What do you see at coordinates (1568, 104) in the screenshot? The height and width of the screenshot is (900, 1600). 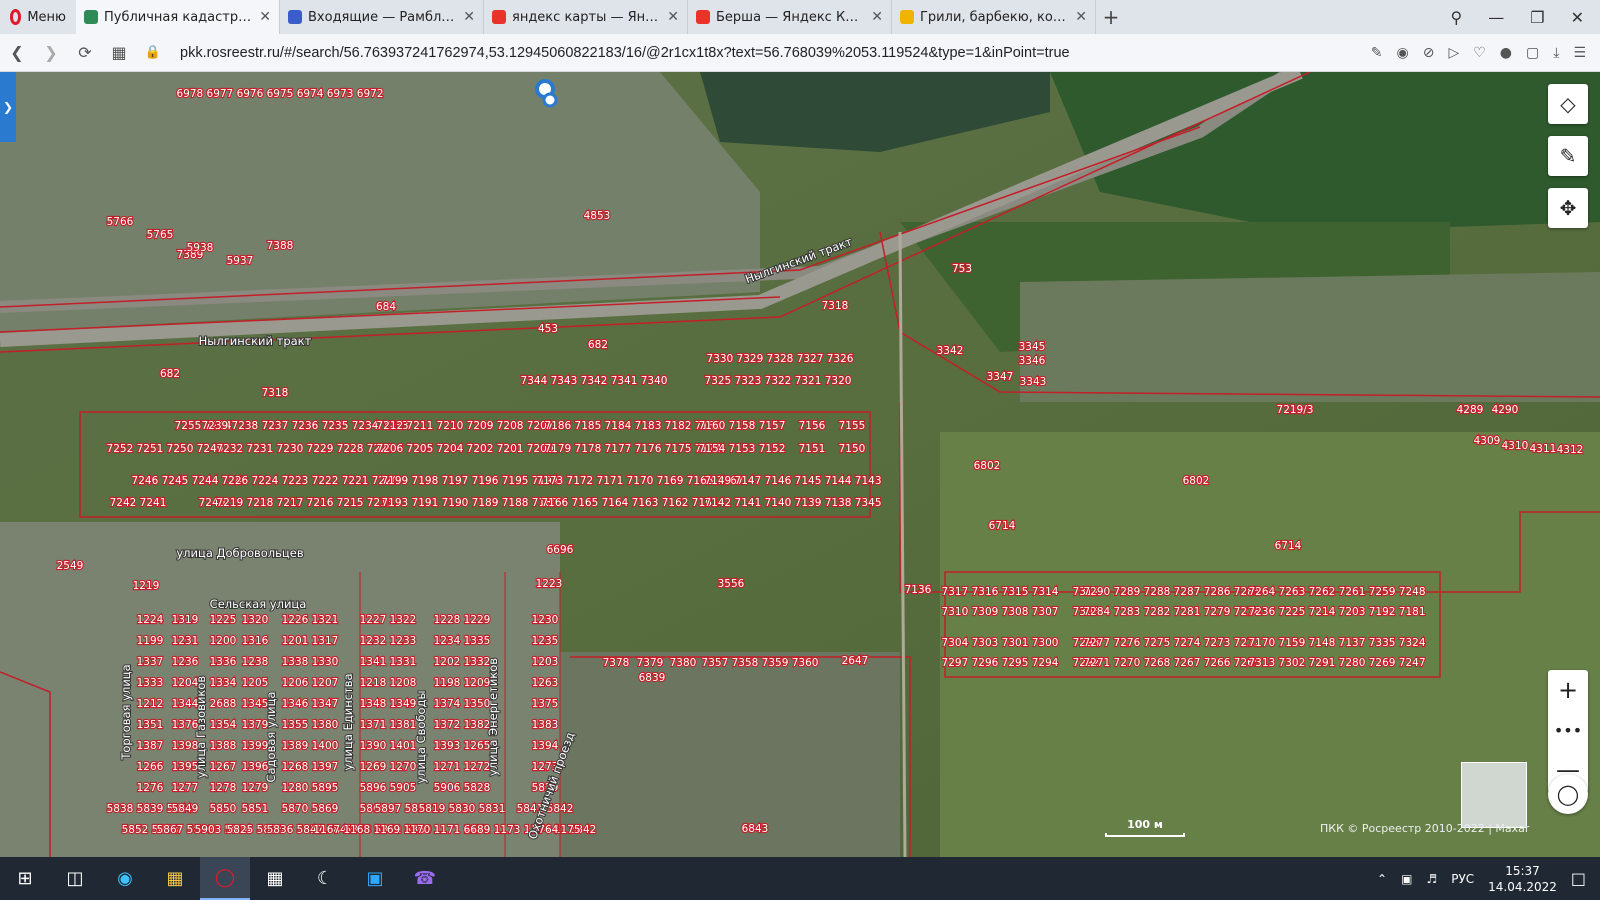 I see `layers-button: ◇` at bounding box center [1568, 104].